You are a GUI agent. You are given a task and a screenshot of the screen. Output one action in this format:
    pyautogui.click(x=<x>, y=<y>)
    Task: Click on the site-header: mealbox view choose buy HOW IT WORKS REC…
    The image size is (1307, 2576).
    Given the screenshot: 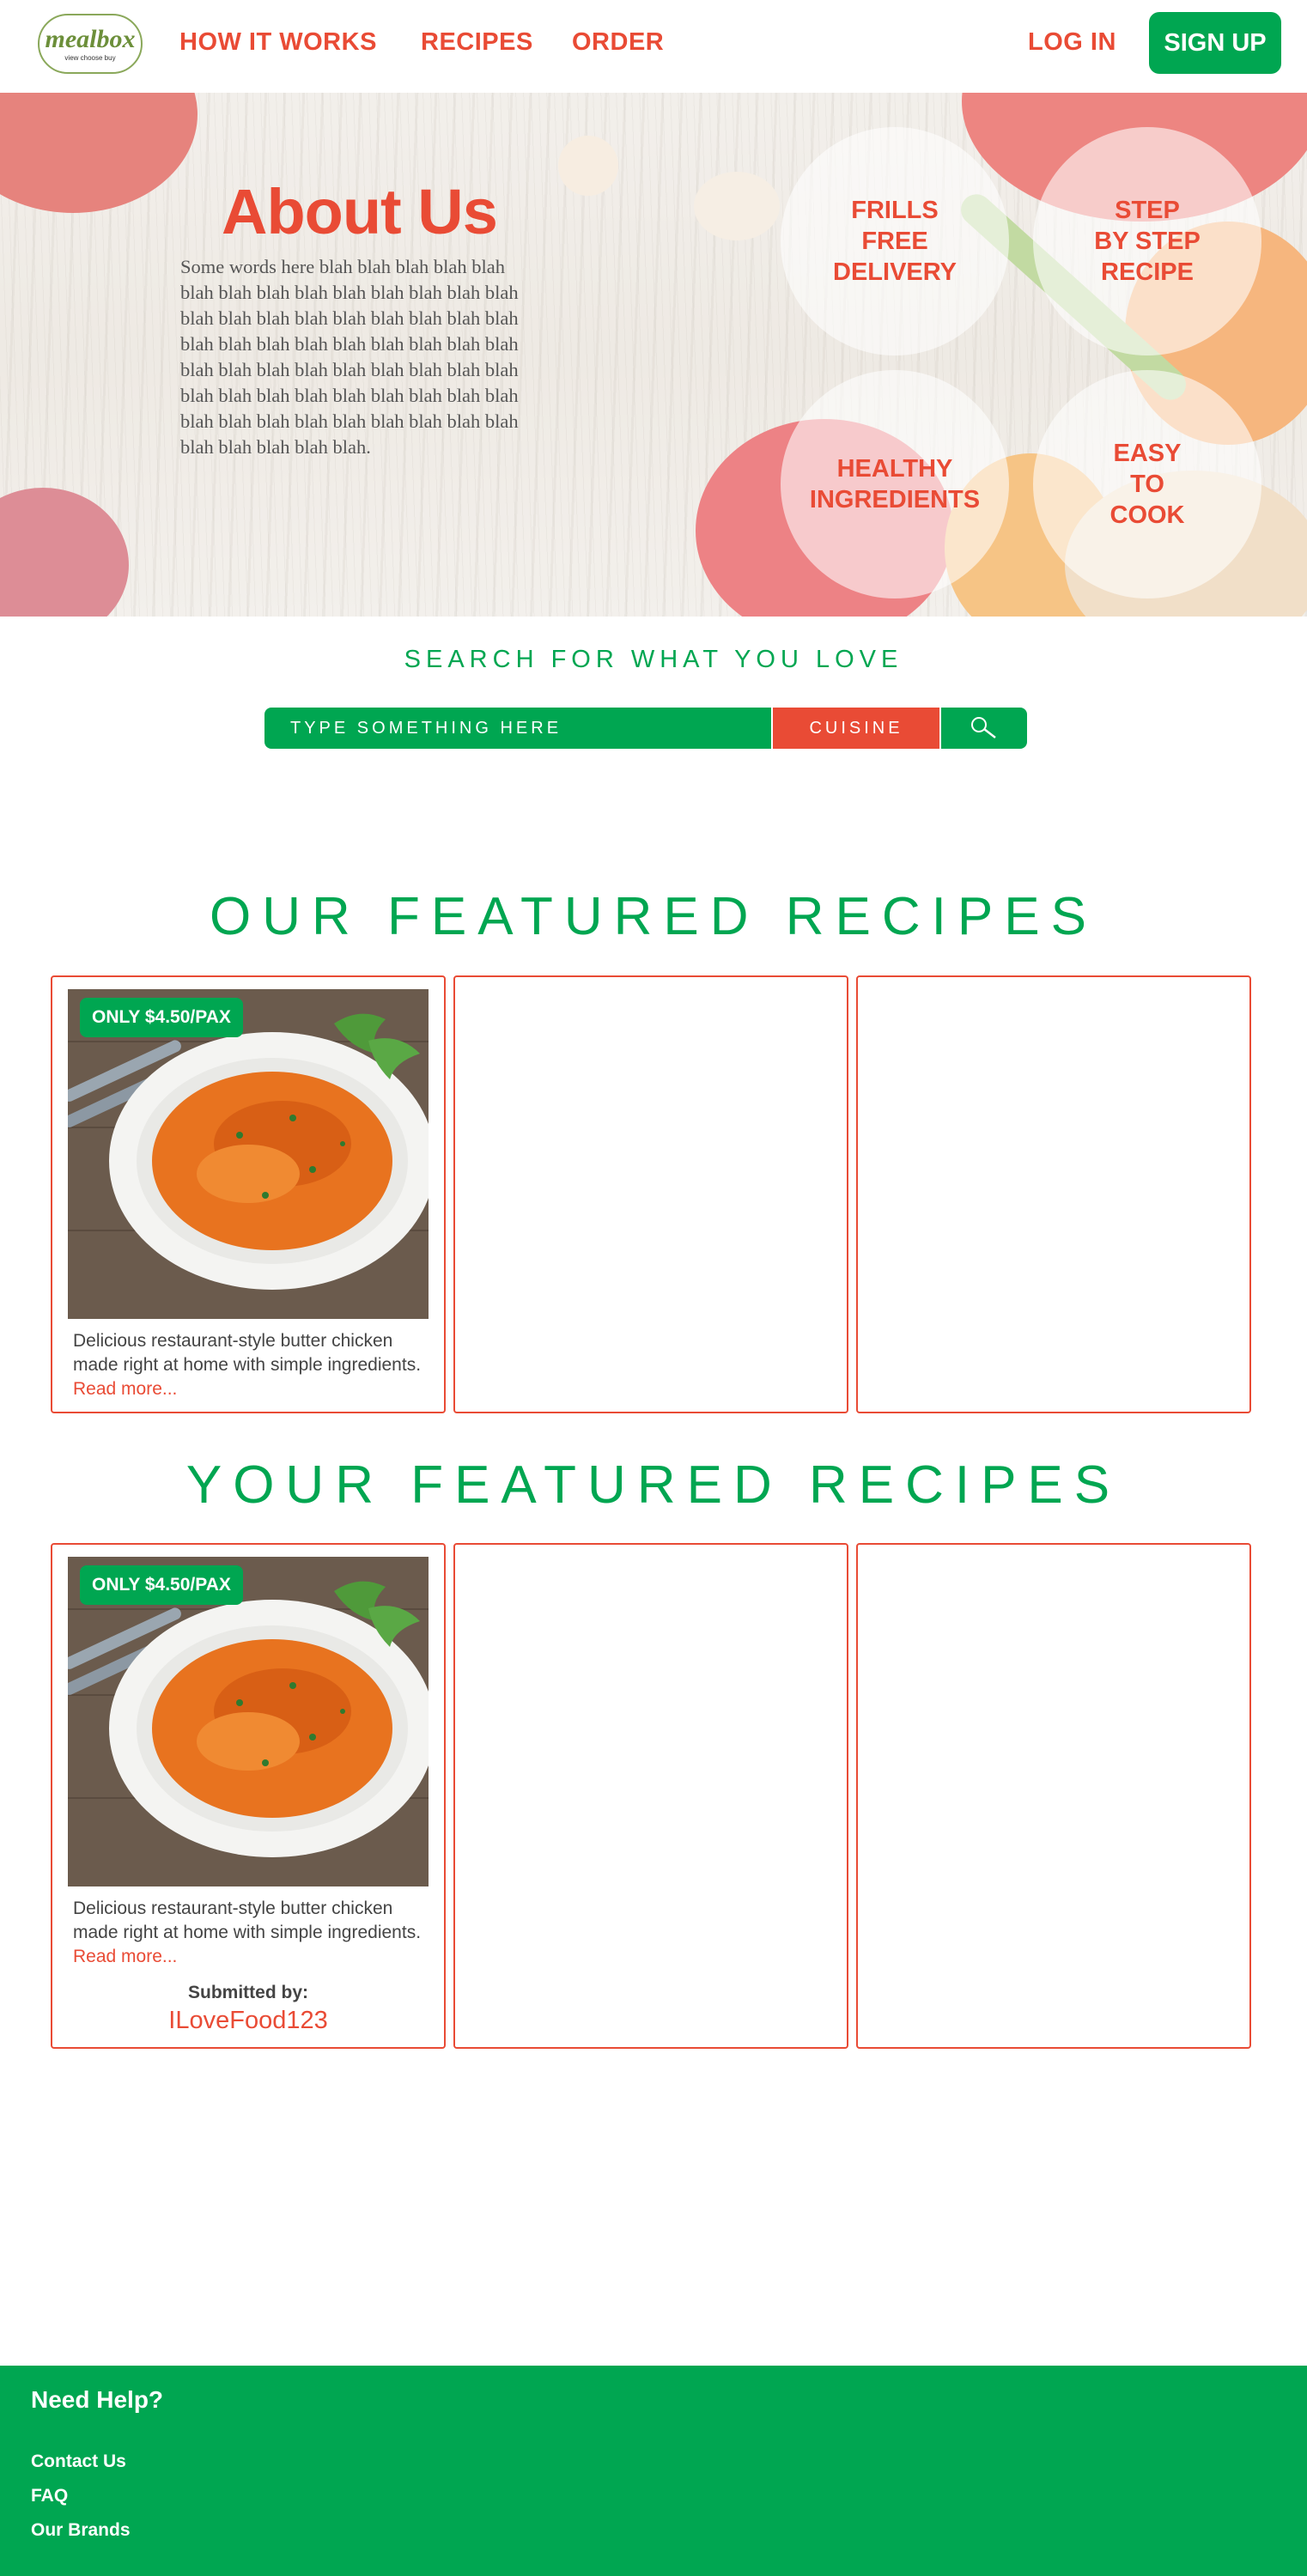 What is the action you would take?
    pyautogui.click(x=653, y=46)
    